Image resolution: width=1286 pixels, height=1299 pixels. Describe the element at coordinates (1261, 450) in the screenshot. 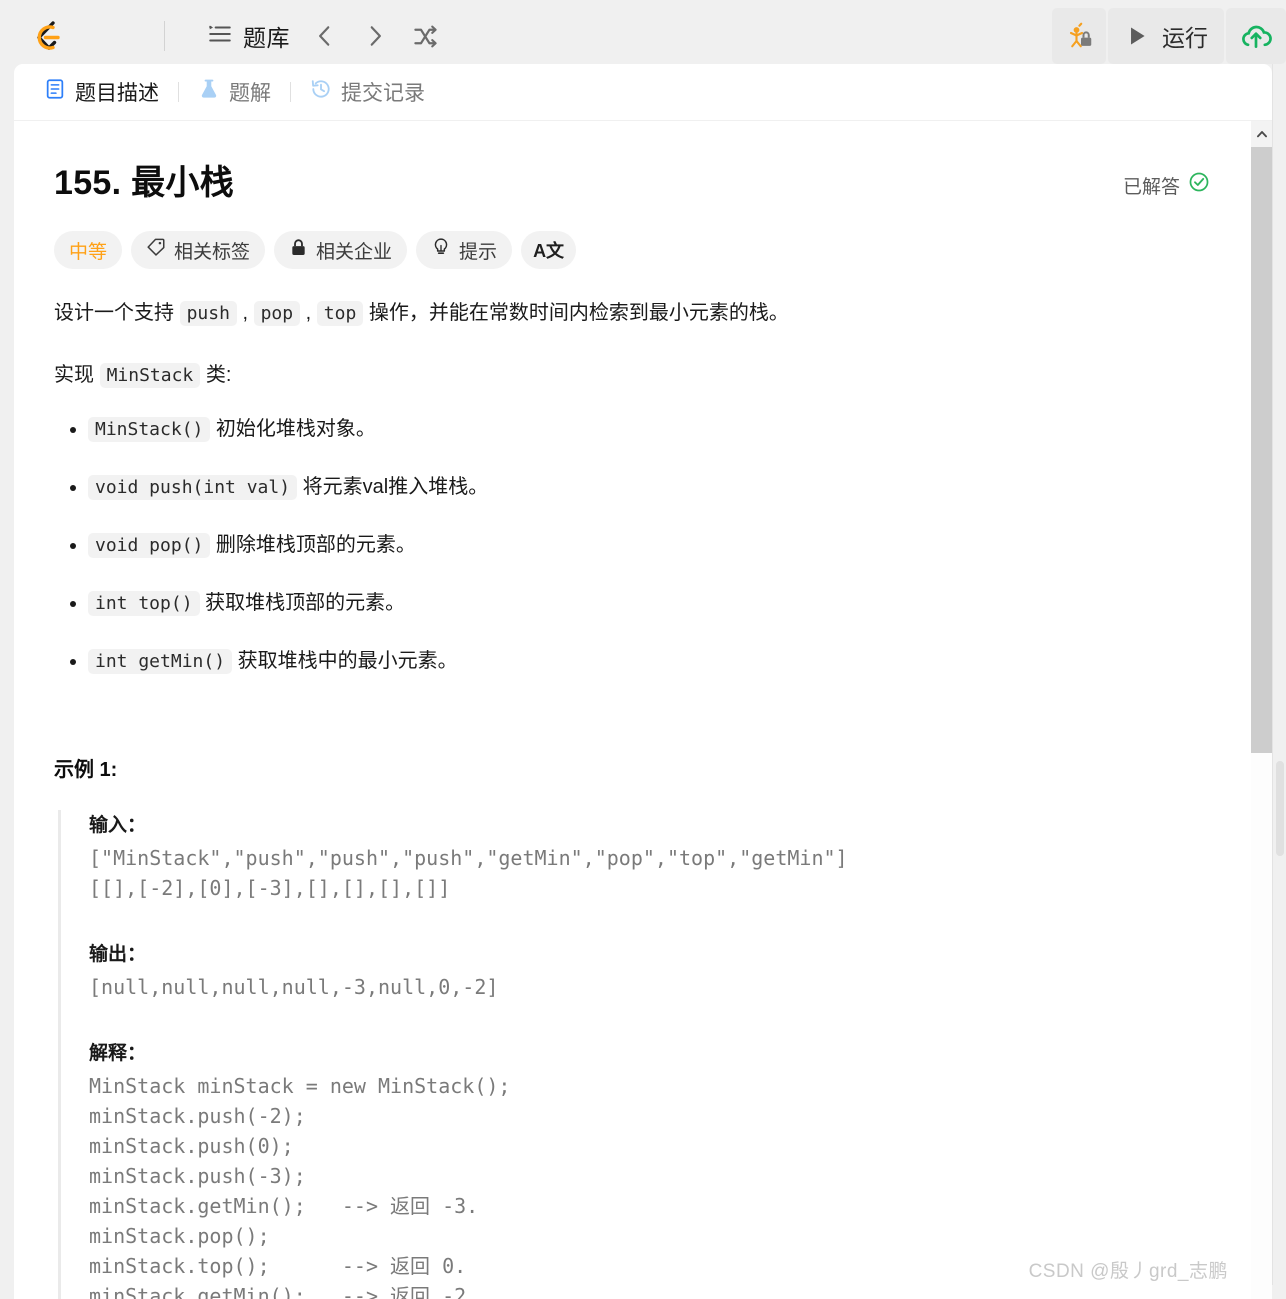

I see `scrollbar-thumb` at that location.